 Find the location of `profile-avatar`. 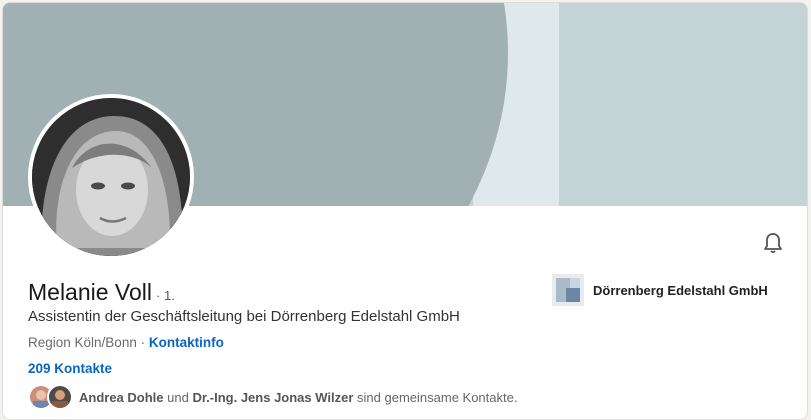

profile-avatar is located at coordinates (111, 177).